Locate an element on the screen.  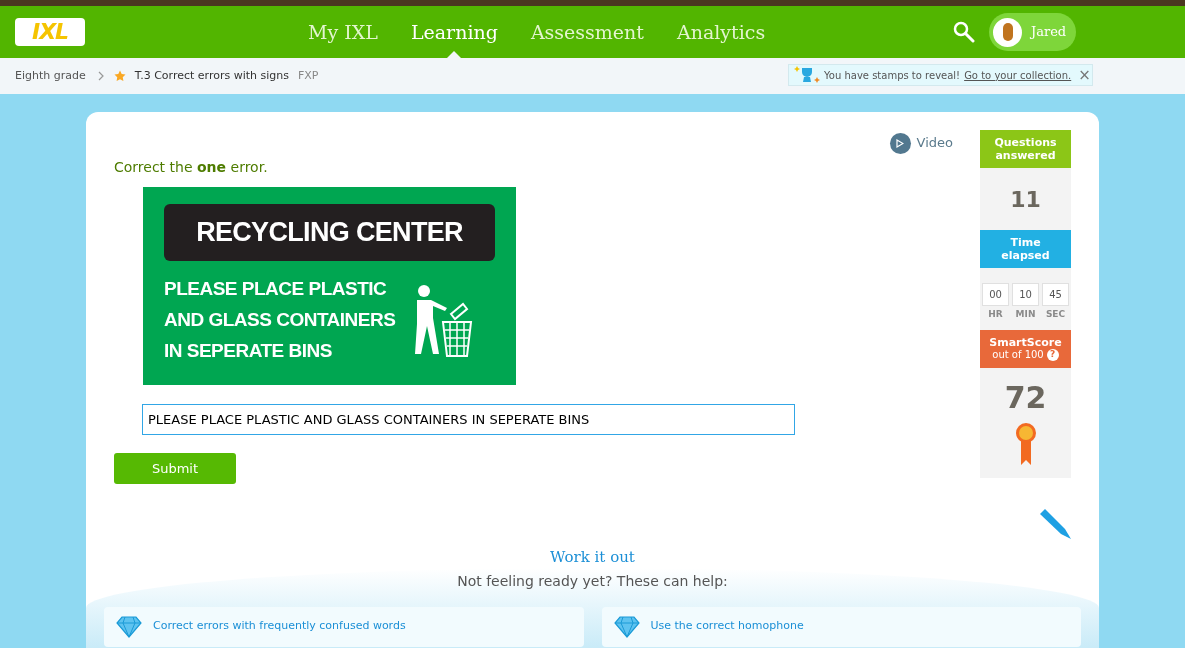
suggested-skill-card: Correct errors with frequently confused words is located at coordinates (344, 626).